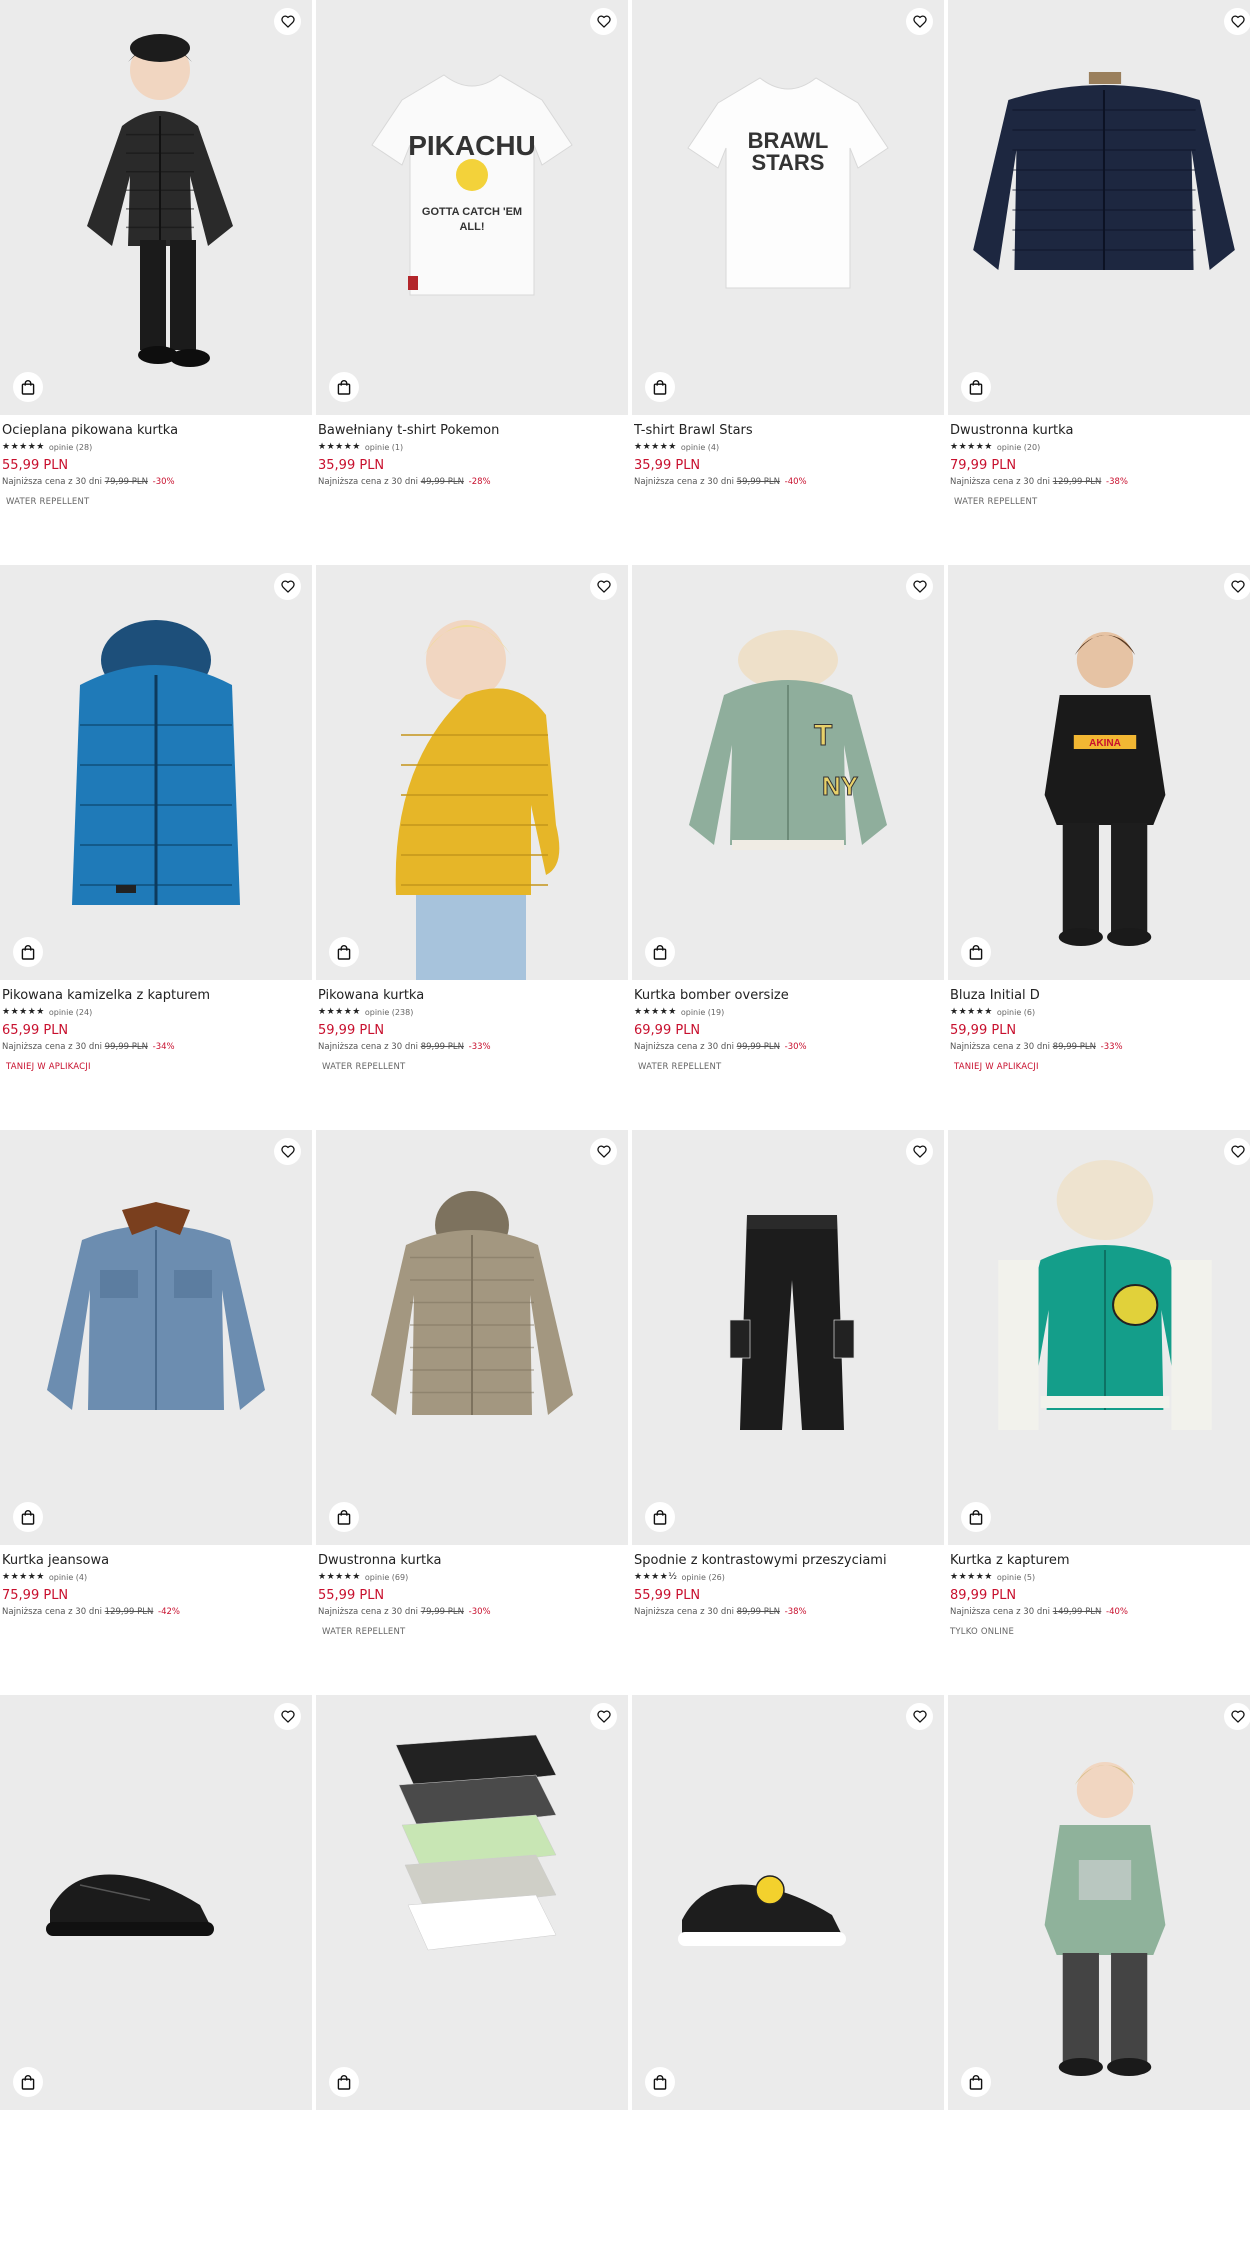 This screenshot has height=2260, width=1250. What do you see at coordinates (788, 772) in the screenshot?
I see `product-image: T NY` at bounding box center [788, 772].